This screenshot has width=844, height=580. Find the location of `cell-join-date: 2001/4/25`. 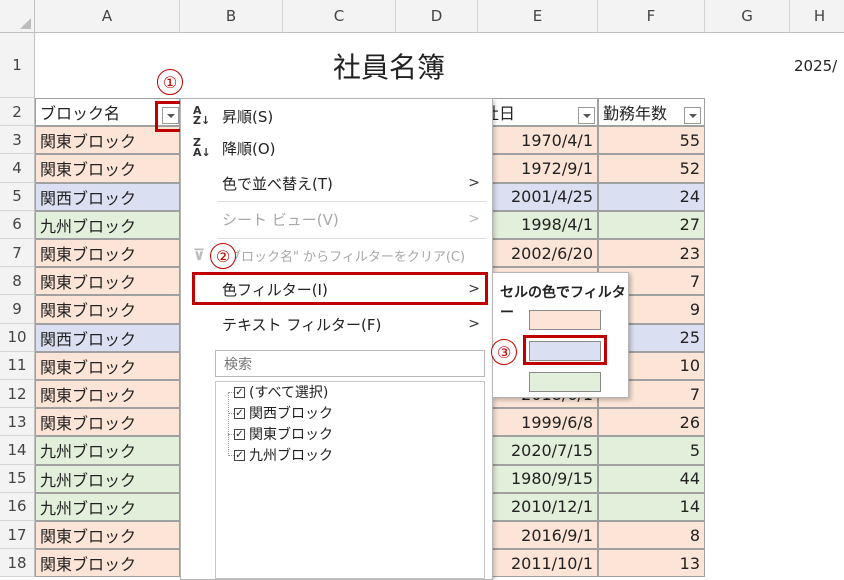

cell-join-date: 2001/4/25 is located at coordinates (538, 196).